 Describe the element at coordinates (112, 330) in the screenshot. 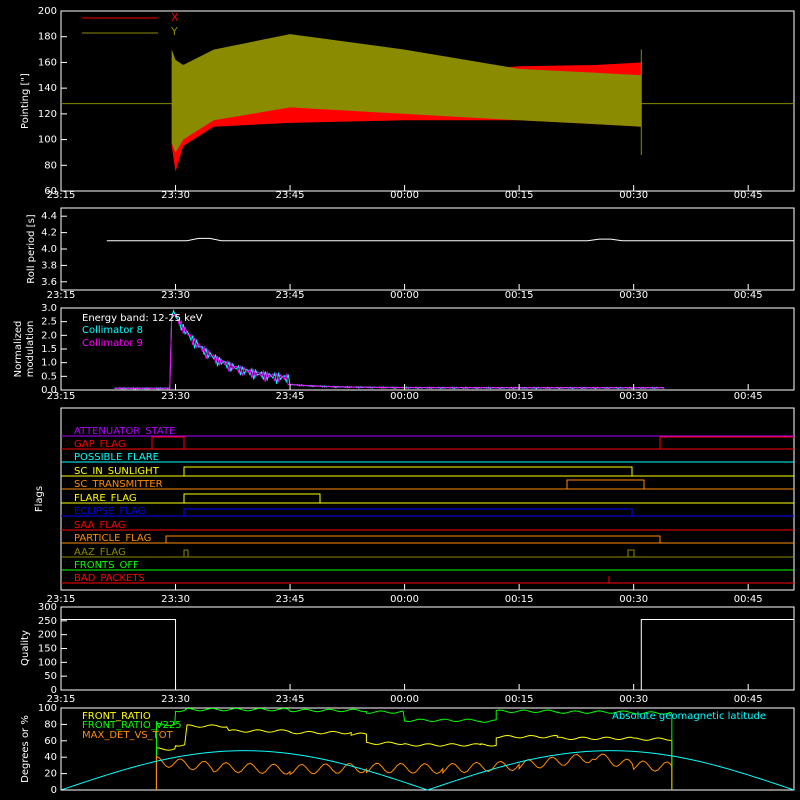

I see `collimator-8-label: Collimator 8` at that location.